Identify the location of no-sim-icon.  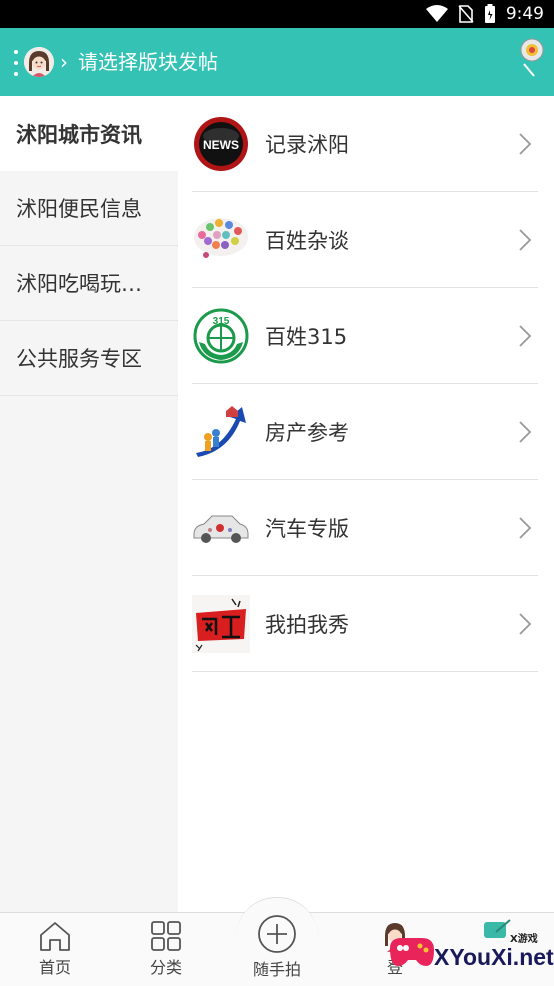
(466, 14).